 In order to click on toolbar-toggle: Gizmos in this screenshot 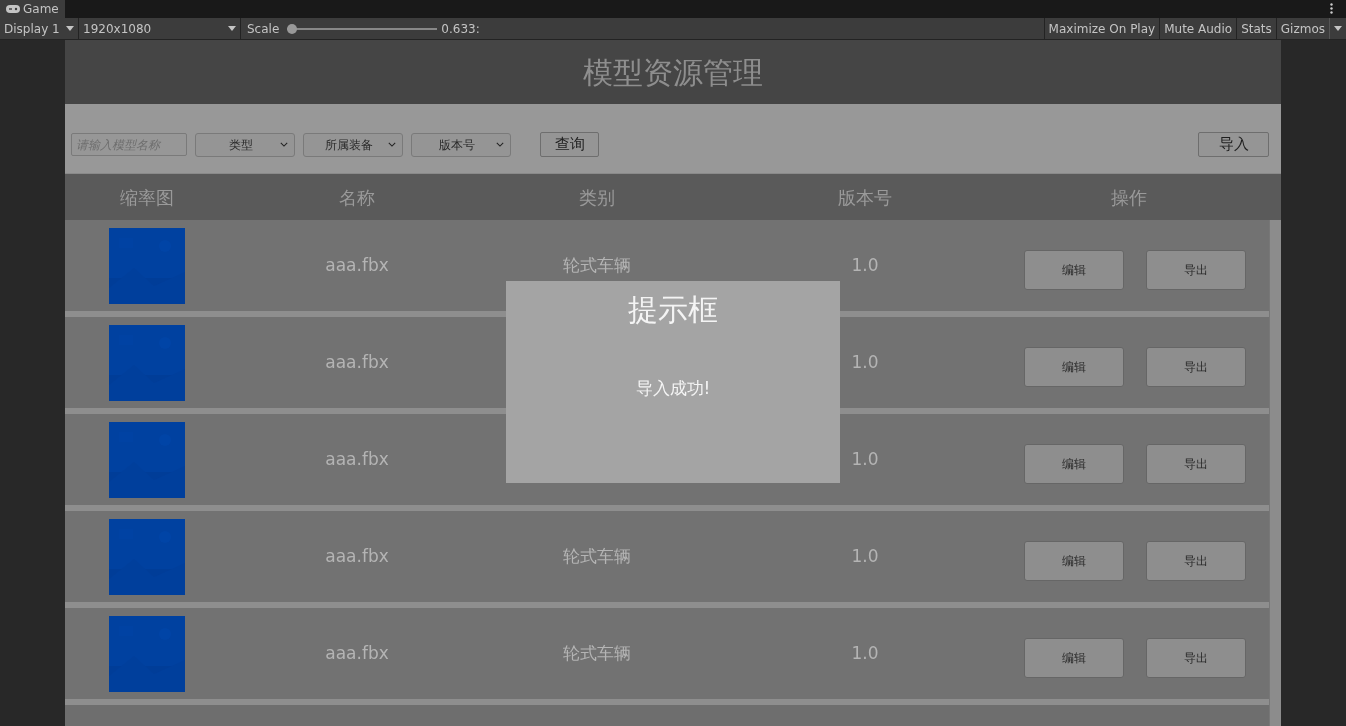, I will do `click(1302, 28)`.